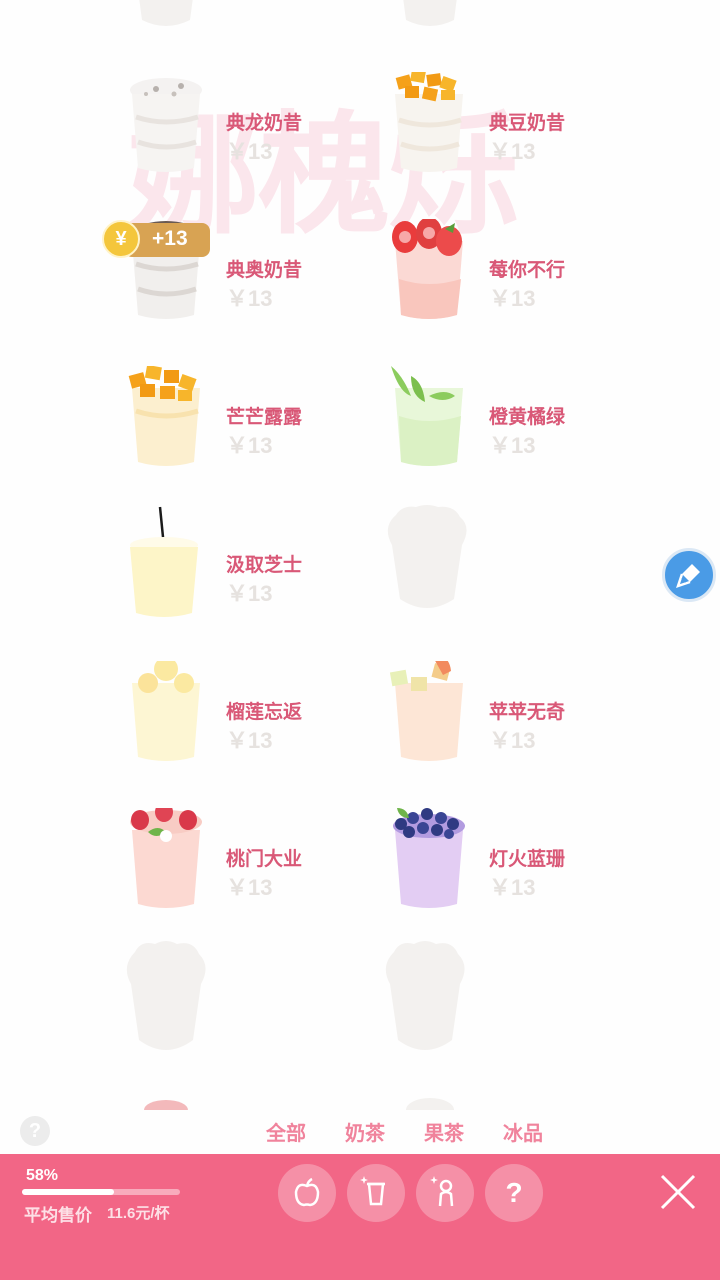 The image size is (720, 1280). What do you see at coordinates (166, 858) in the screenshot?
I see `peach-tea-cup` at bounding box center [166, 858].